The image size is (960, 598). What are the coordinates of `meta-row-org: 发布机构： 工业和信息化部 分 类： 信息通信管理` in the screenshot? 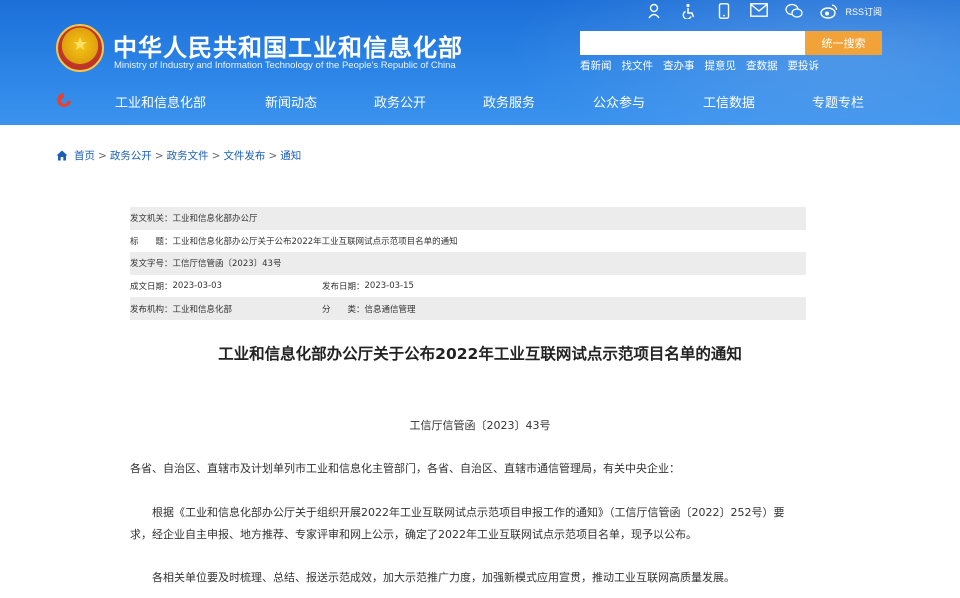 It's located at (468, 308).